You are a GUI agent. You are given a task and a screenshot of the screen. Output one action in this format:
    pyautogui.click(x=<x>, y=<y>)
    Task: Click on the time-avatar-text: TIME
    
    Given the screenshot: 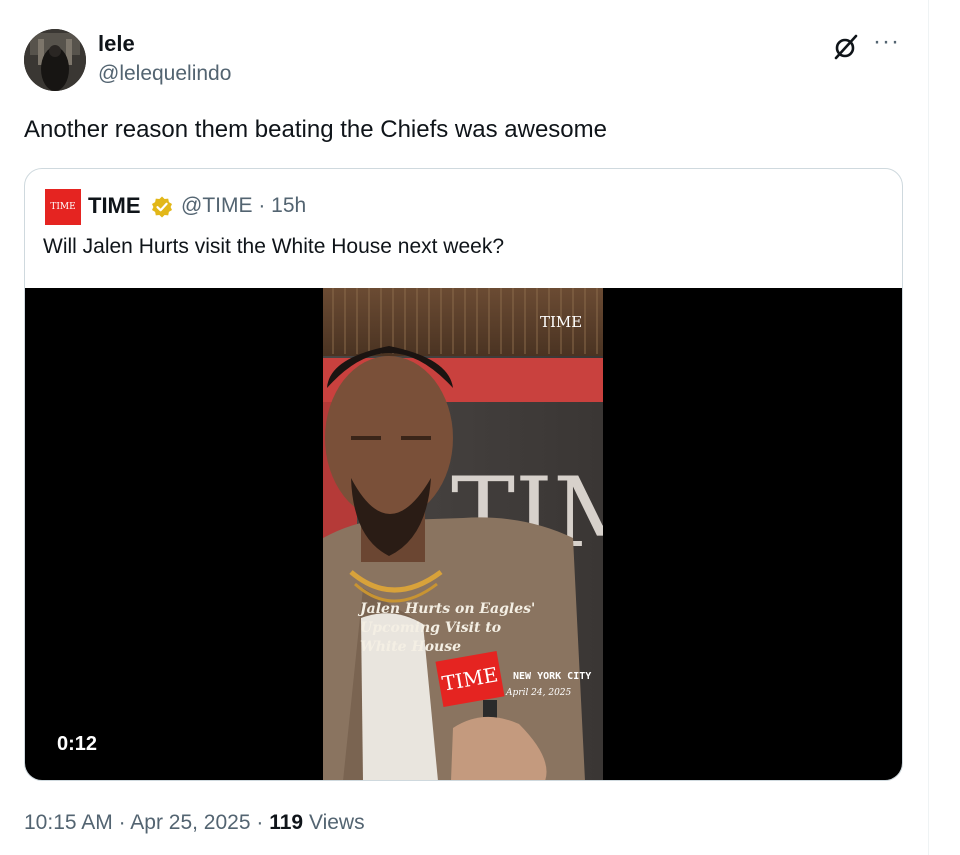 What is the action you would take?
    pyautogui.click(x=63, y=207)
    